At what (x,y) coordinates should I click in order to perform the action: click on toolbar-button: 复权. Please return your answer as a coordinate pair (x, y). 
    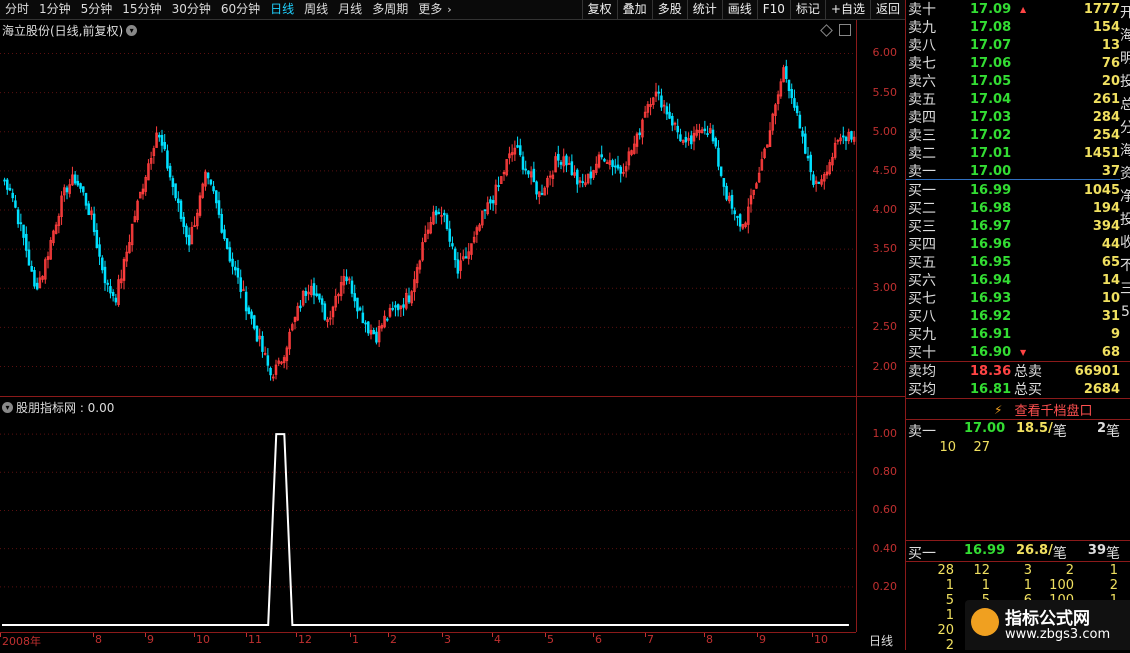
    Looking at the image, I should click on (599, 9).